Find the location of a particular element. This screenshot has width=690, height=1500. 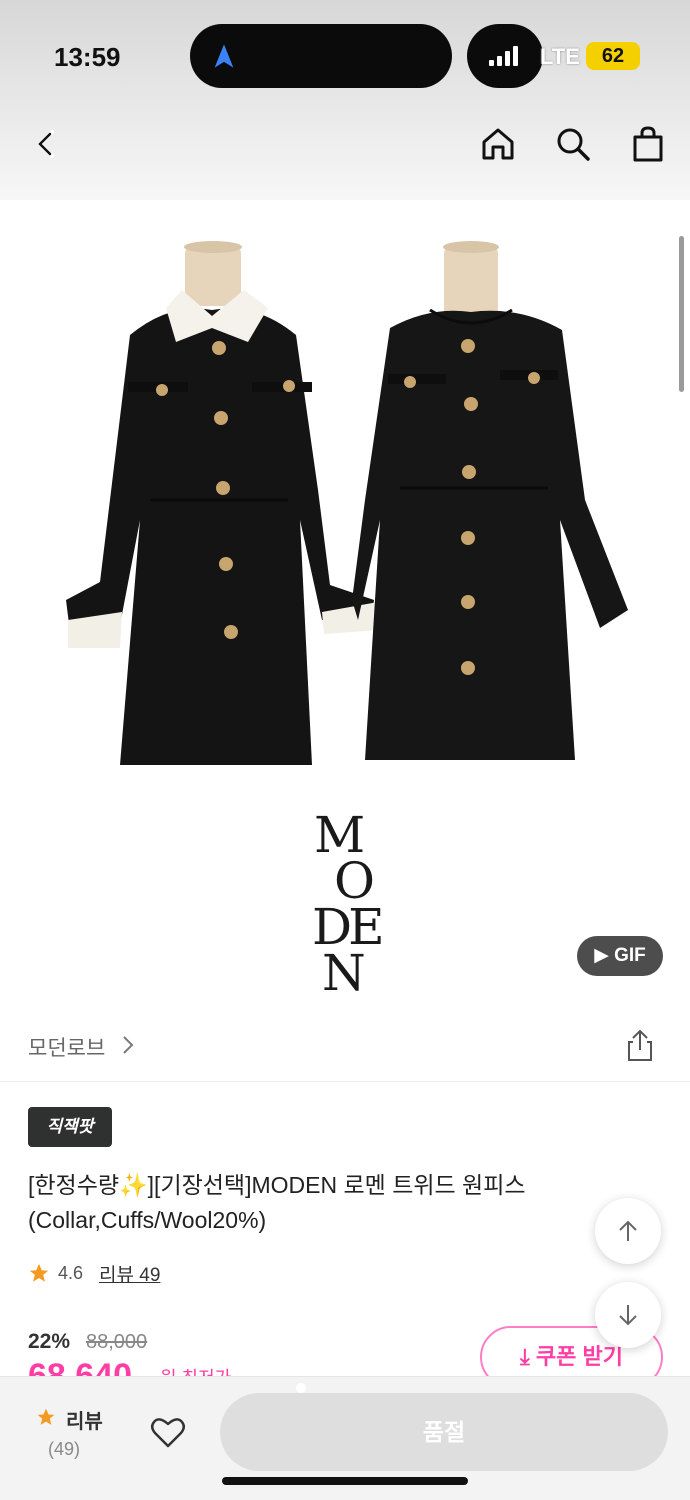

arrow-down-icon is located at coordinates (628, 1315).